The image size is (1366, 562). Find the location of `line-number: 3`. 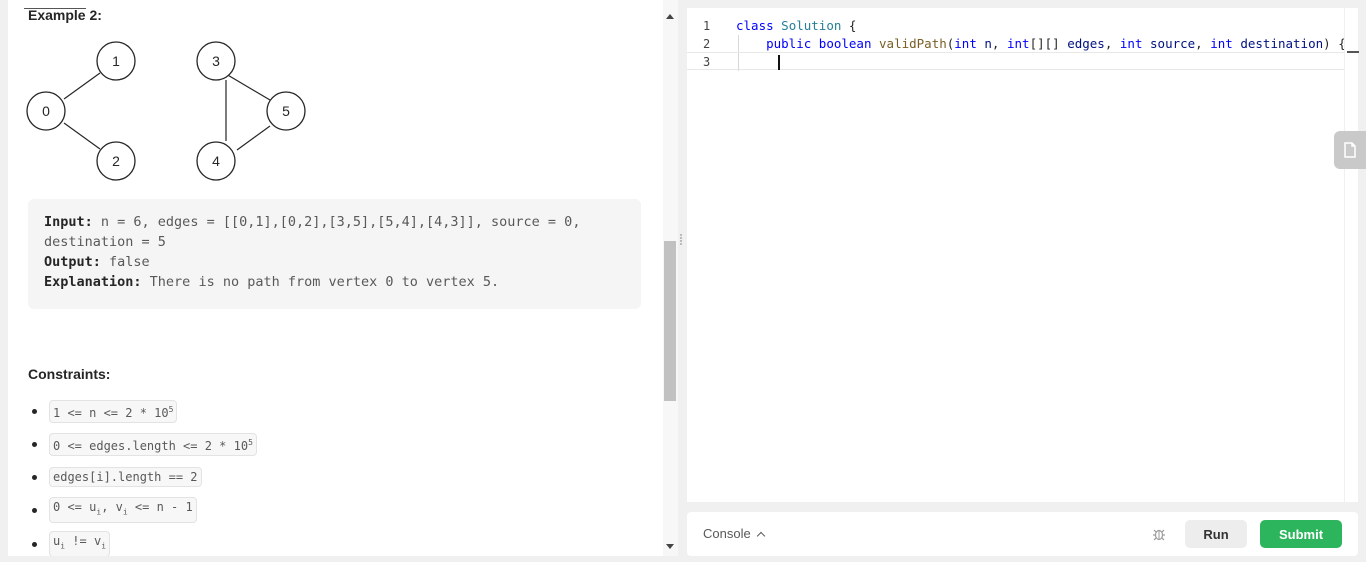

line-number: 3 is located at coordinates (707, 62).